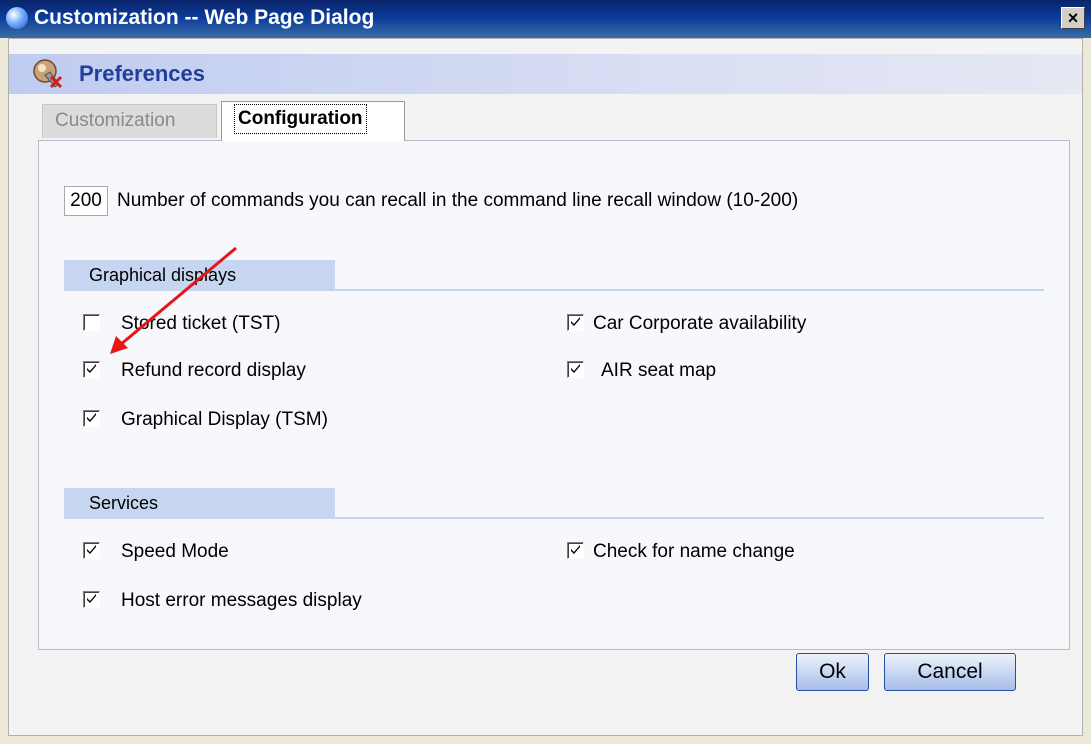  I want to click on option-label: Host error messages display, so click(241, 600).